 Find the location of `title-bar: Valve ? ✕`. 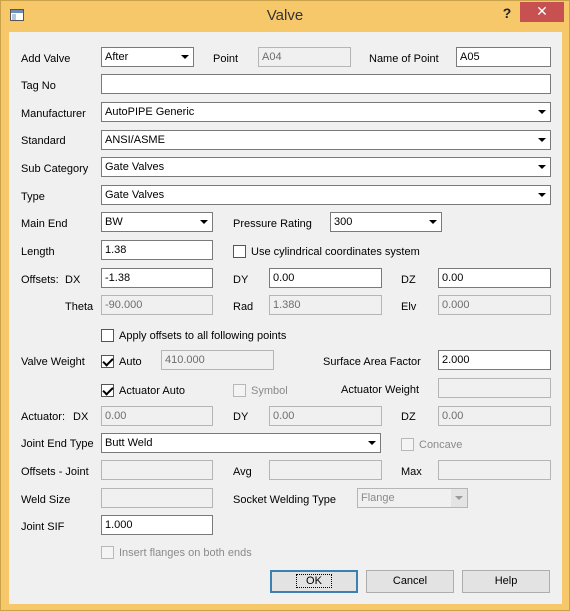

title-bar: Valve ? ✕ is located at coordinates (285, 16).